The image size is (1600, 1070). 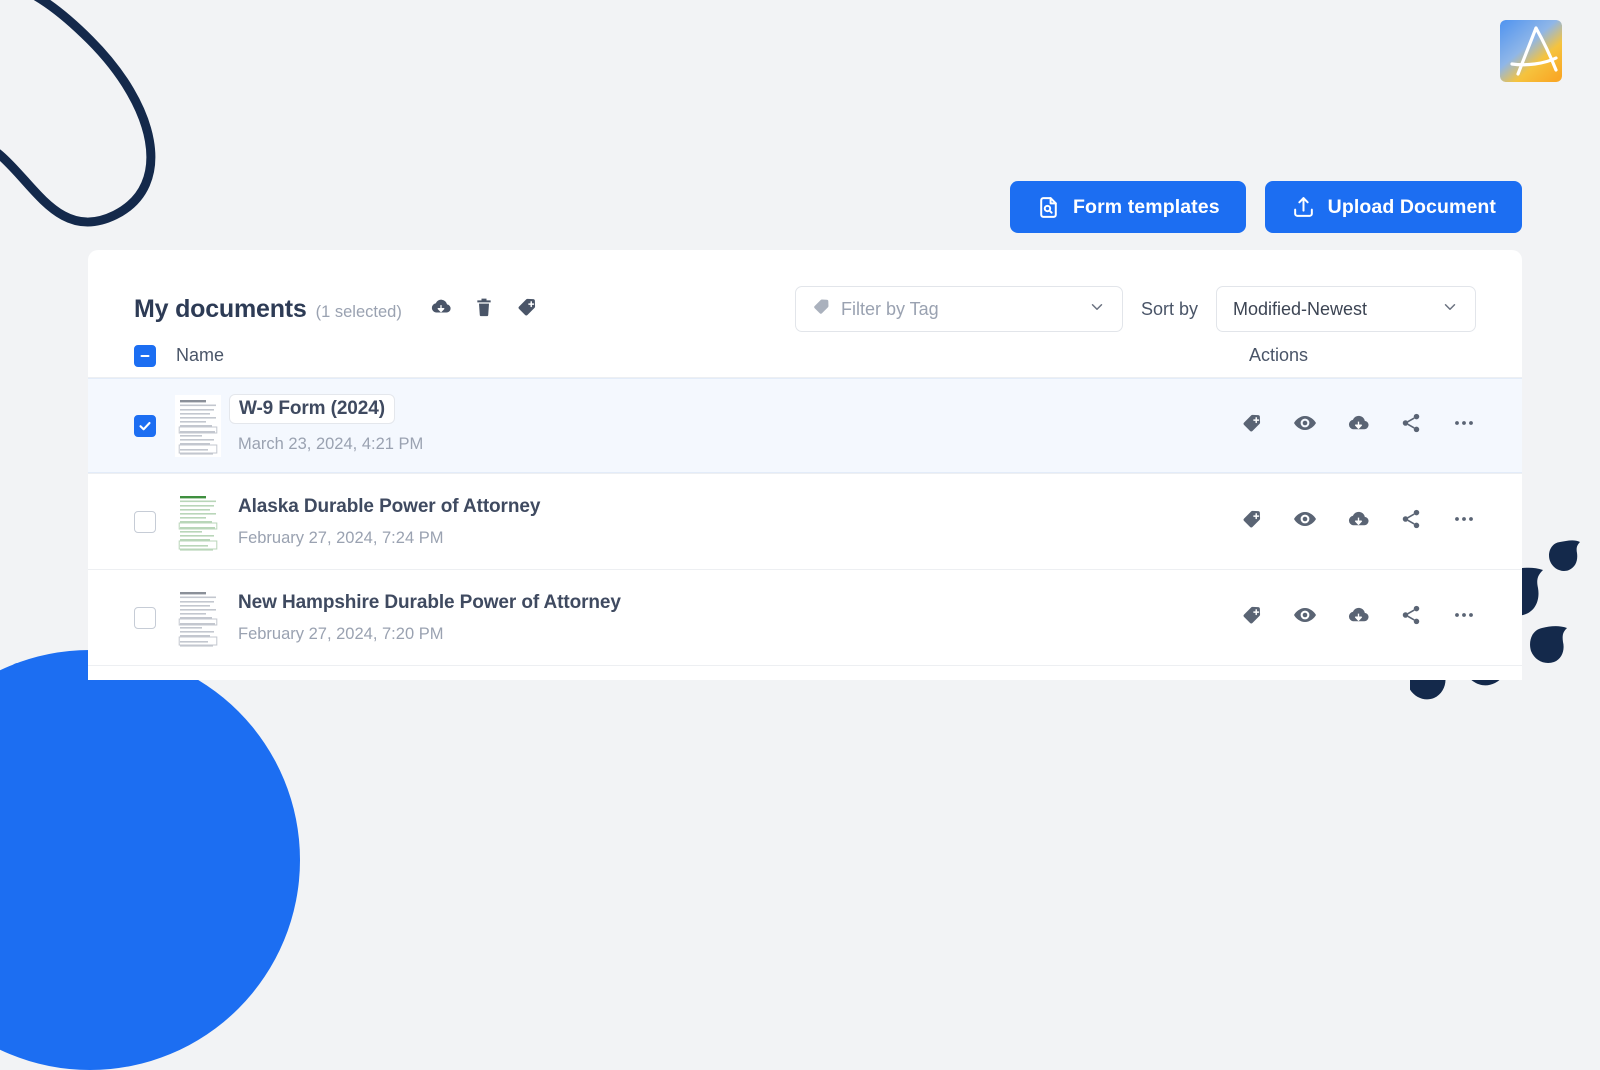 I want to click on sort-by-select: Modified-Newest, so click(x=1346, y=309).